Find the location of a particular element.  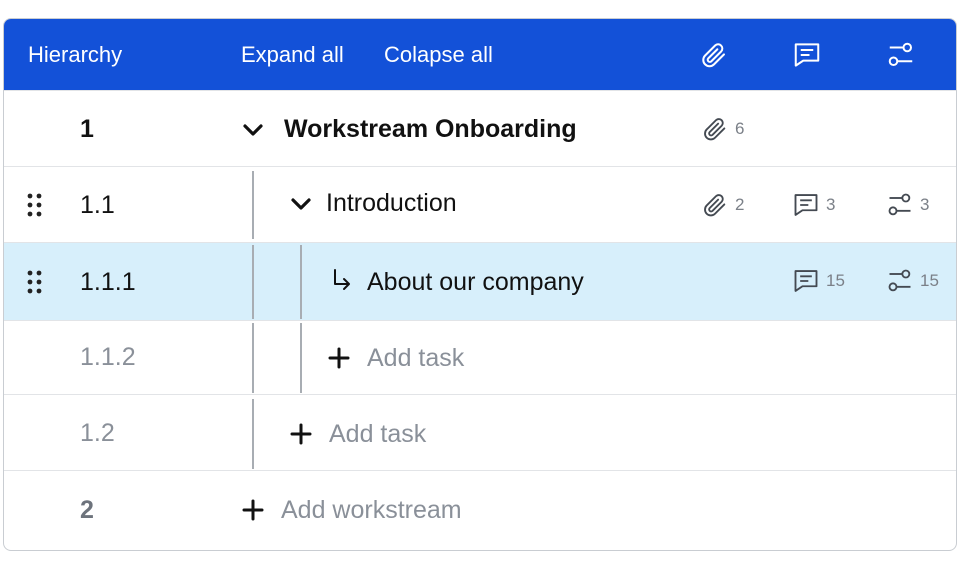

add-workstream-button: Add workstream is located at coordinates (371, 510).